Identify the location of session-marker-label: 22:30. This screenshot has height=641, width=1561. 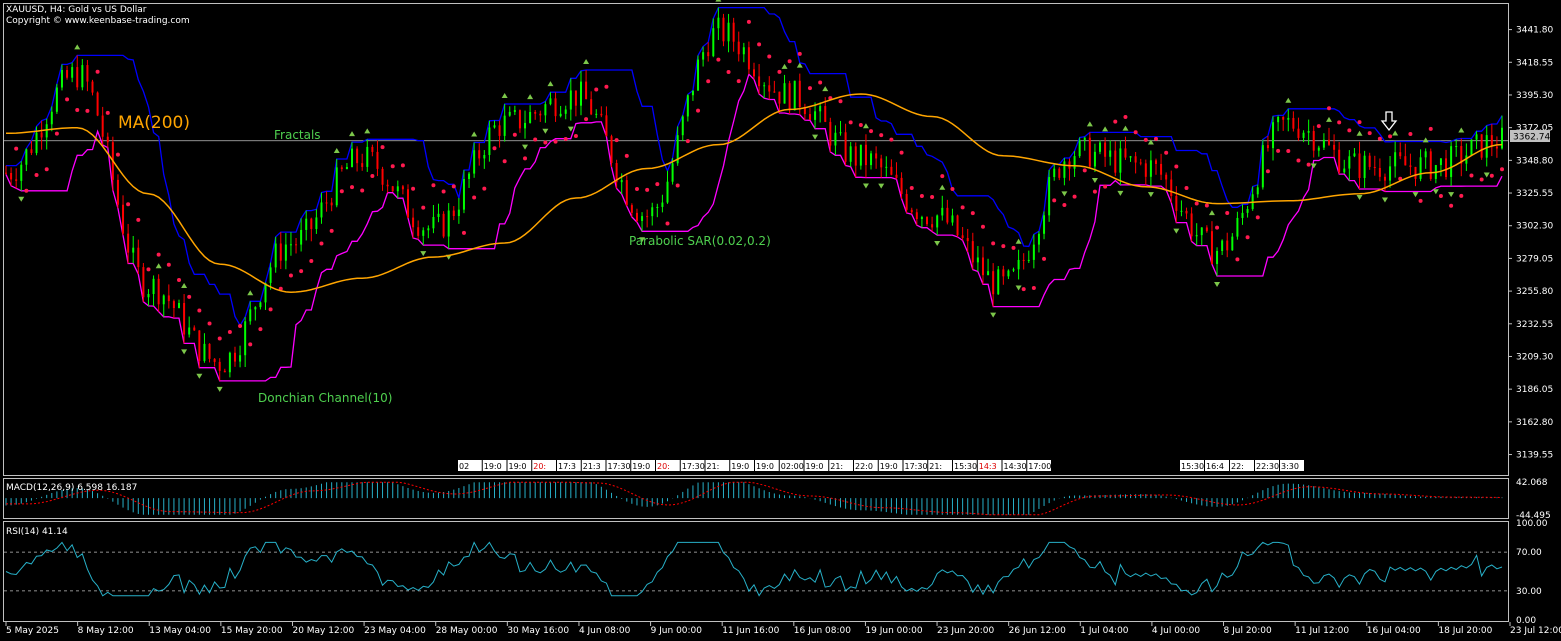
(1267, 466).